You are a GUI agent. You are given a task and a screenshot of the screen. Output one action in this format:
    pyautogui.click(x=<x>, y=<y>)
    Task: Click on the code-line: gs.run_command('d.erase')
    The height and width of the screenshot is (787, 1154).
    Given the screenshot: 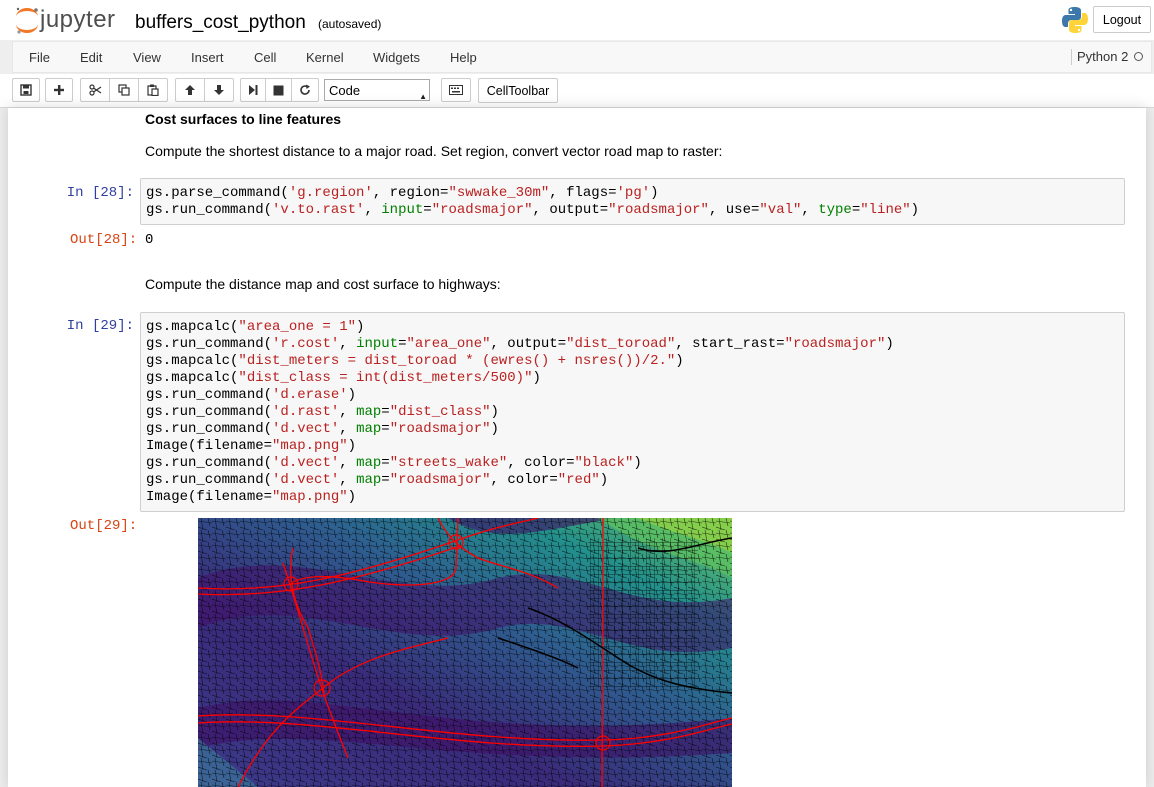 What is the action you would take?
    pyautogui.click(x=251, y=395)
    